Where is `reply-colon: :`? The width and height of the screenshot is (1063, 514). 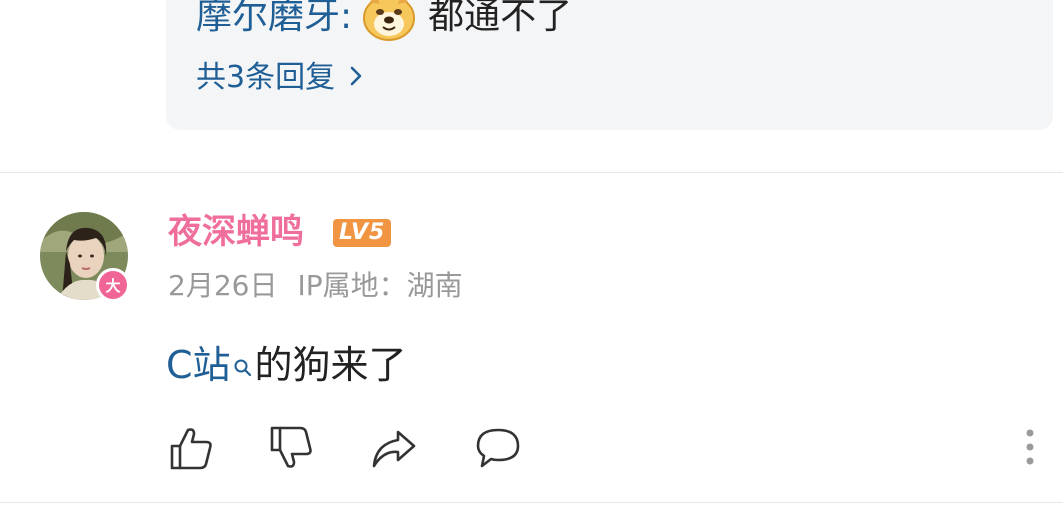 reply-colon: : is located at coordinates (346, 18).